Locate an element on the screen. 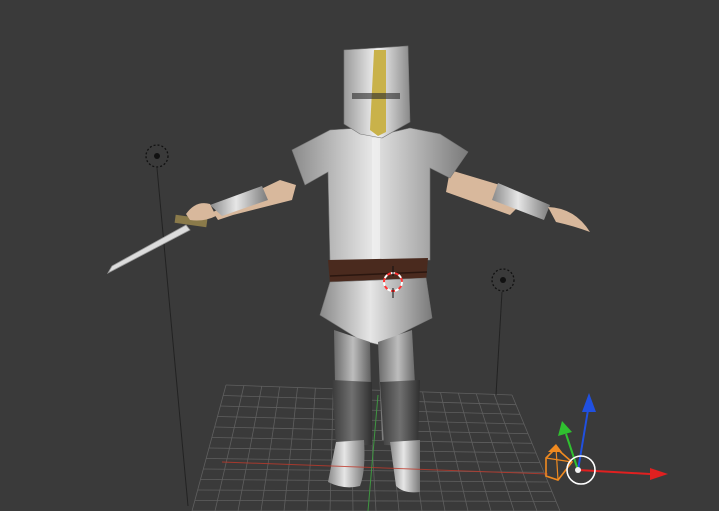  helmet-visor-slit is located at coordinates (376, 96).